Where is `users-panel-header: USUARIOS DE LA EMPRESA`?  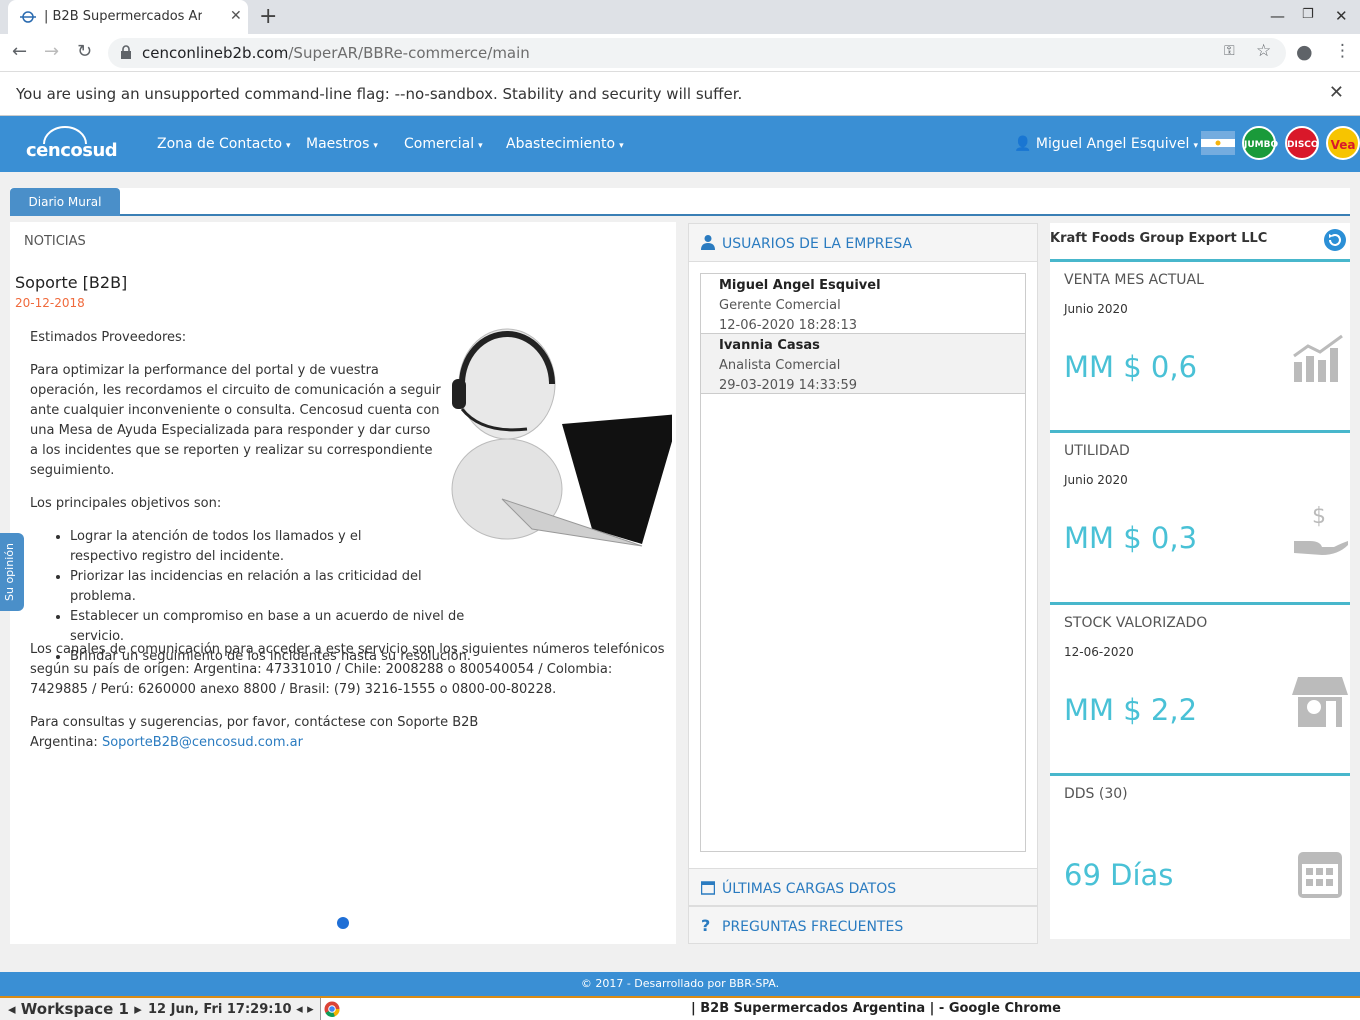 users-panel-header: USUARIOS DE LA EMPRESA is located at coordinates (863, 243).